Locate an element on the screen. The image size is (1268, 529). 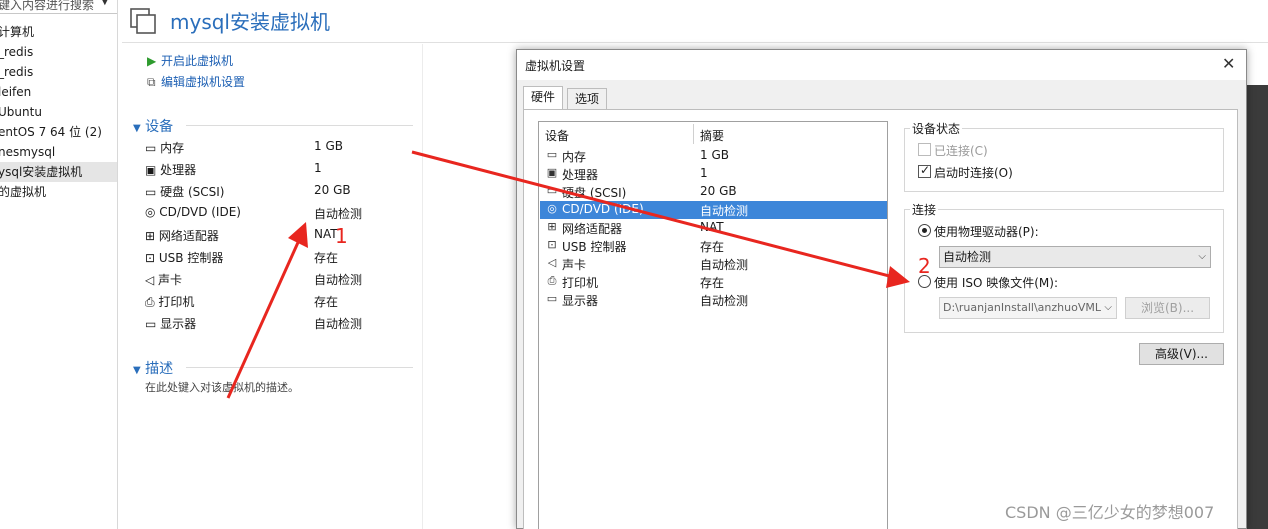
device-cddvd: ◎ CD/DVD (IDE) is located at coordinates (193, 212).